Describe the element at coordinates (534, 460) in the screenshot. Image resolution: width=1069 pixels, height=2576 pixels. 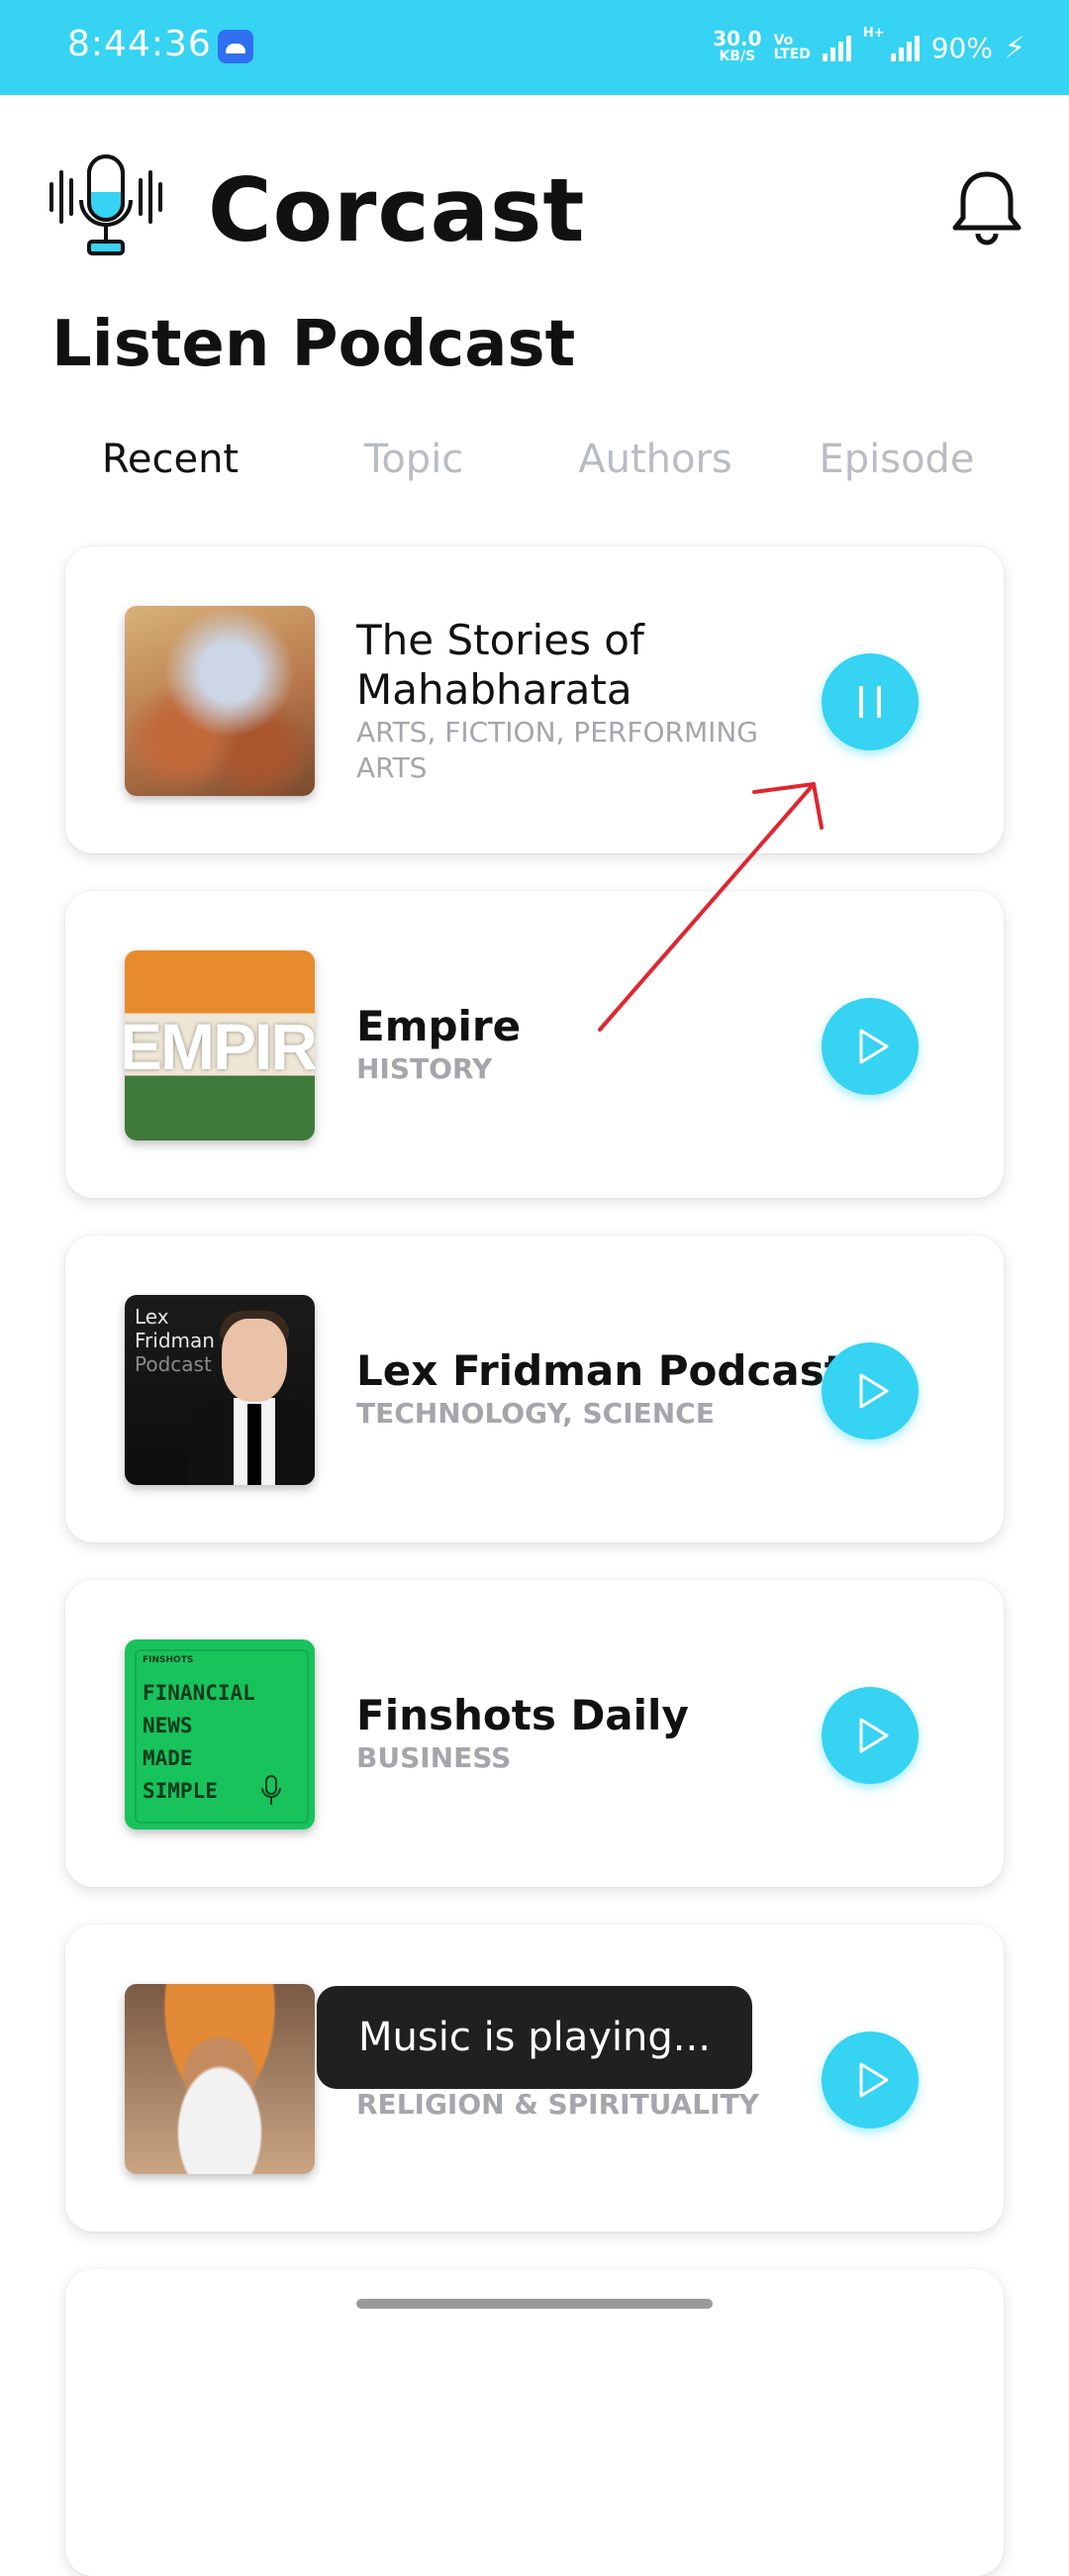
I see `tab-bar: Recent Topic Authors Episode` at that location.